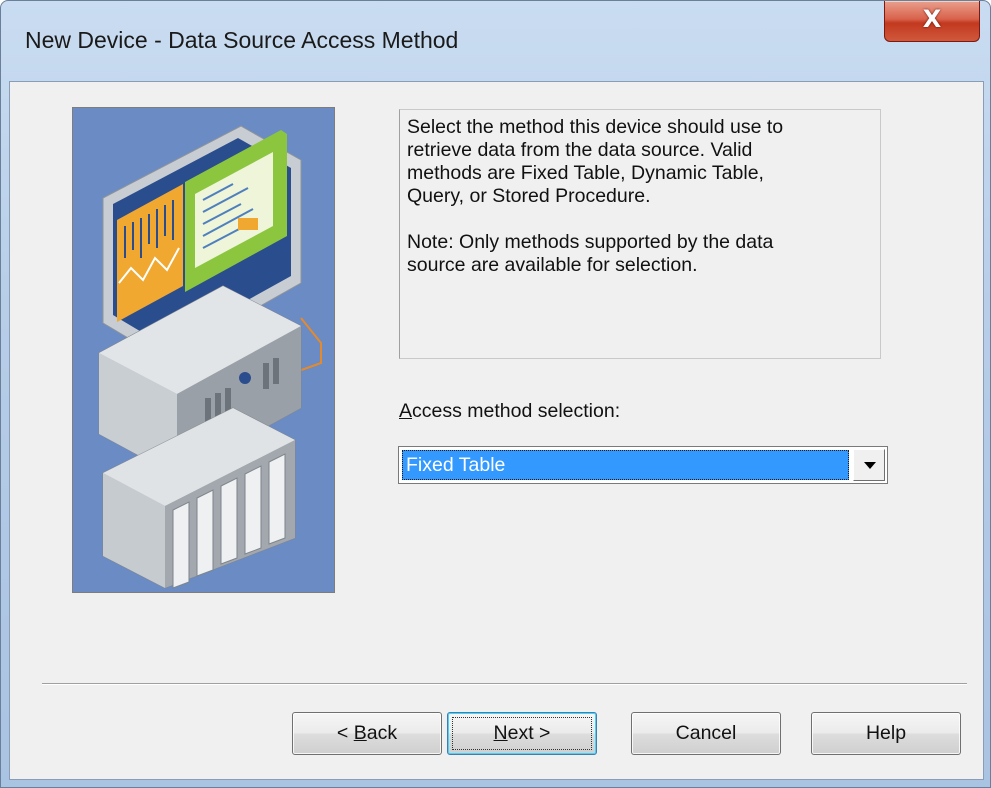 The width and height of the screenshot is (991, 788). I want to click on chevron-down-icon, so click(870, 465).